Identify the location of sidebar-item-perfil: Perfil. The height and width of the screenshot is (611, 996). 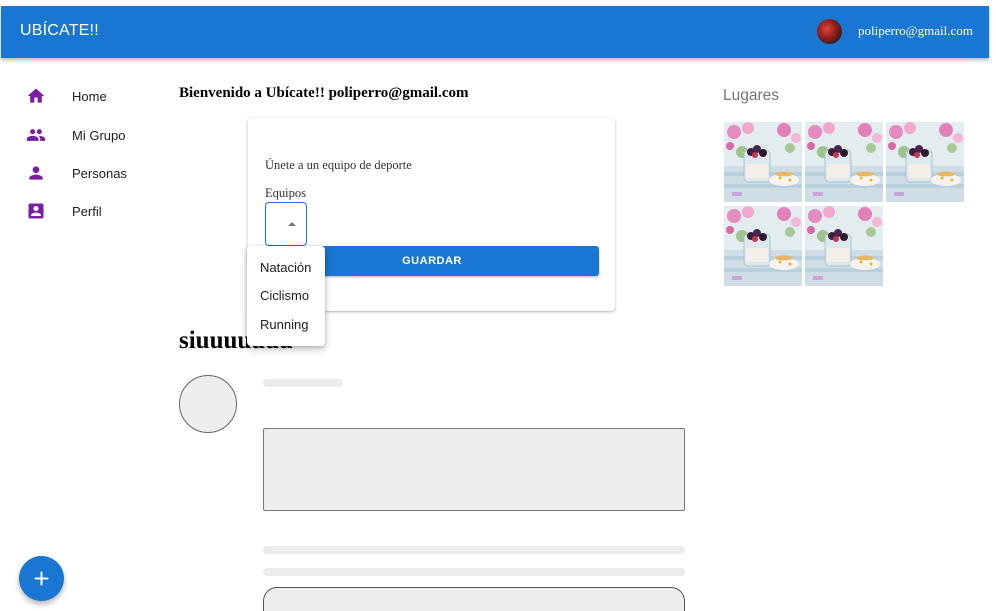
(96, 213).